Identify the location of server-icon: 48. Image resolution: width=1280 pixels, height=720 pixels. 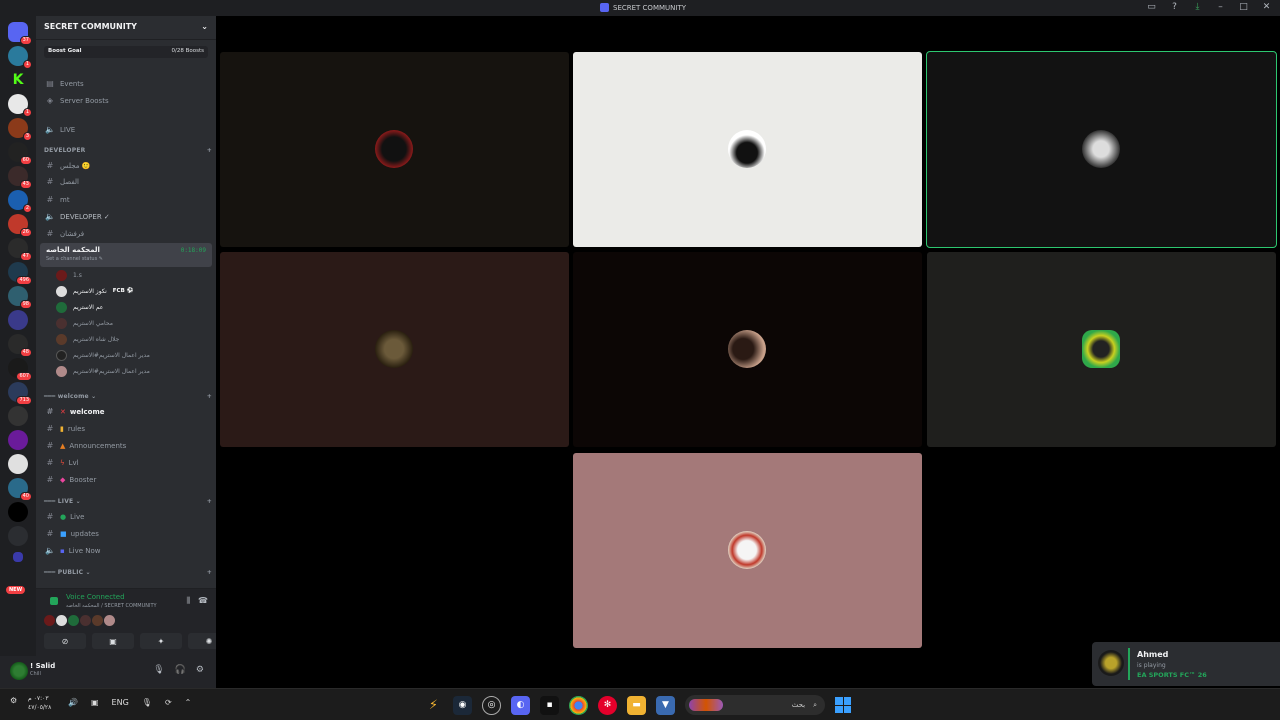
(20, 345).